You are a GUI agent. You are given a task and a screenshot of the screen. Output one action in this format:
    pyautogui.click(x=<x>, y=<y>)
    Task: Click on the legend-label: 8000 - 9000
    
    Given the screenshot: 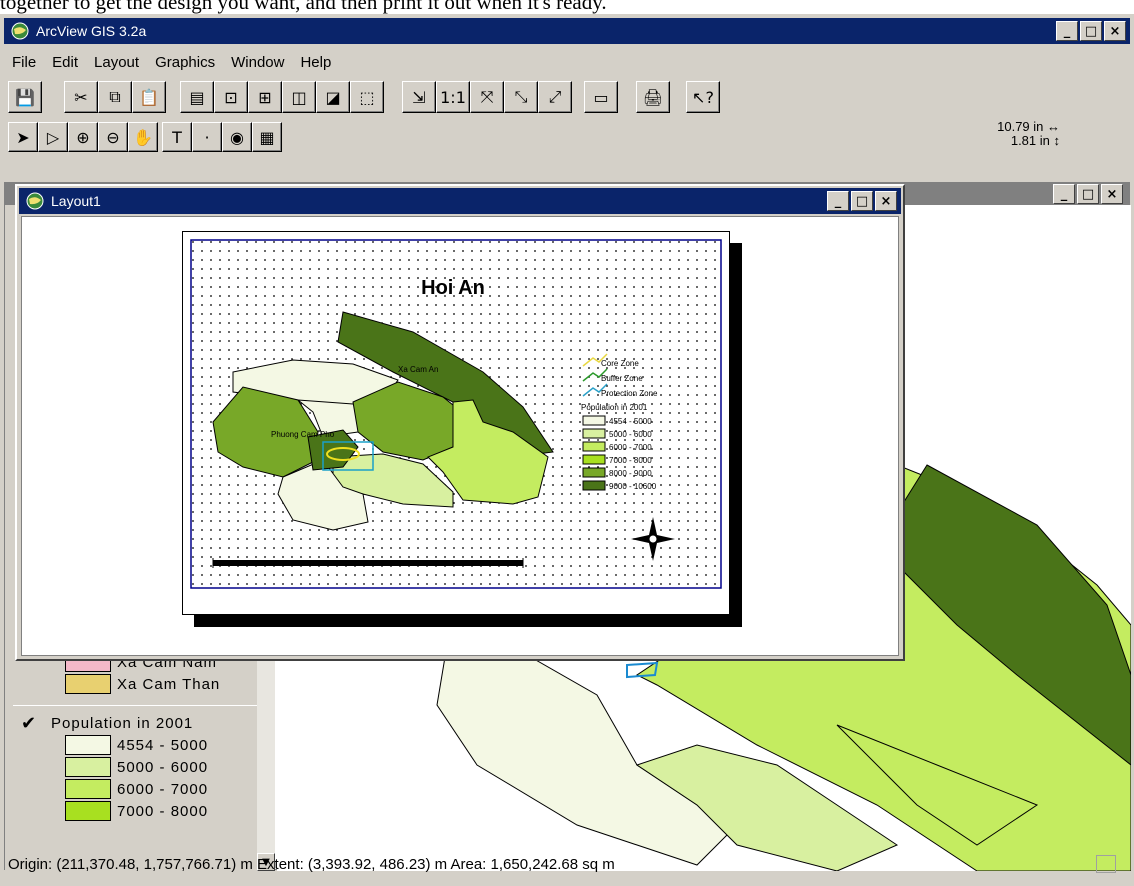 What is the action you would take?
    pyautogui.click(x=630, y=473)
    